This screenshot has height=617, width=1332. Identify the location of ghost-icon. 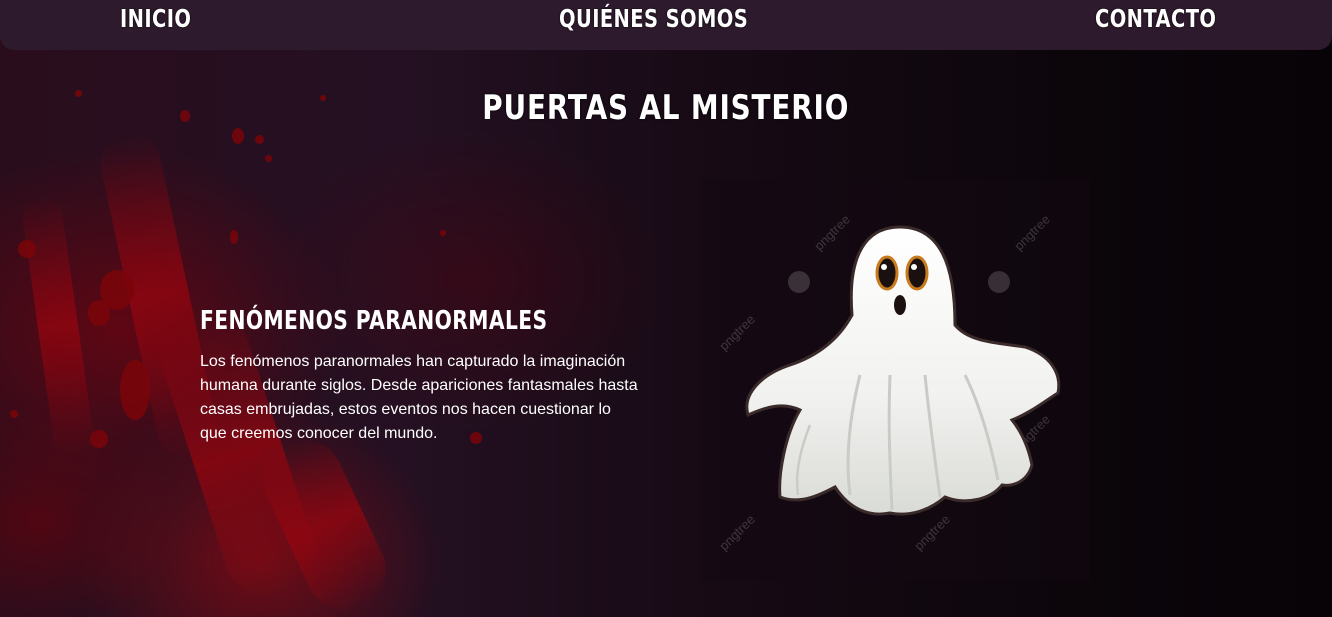
(903, 370).